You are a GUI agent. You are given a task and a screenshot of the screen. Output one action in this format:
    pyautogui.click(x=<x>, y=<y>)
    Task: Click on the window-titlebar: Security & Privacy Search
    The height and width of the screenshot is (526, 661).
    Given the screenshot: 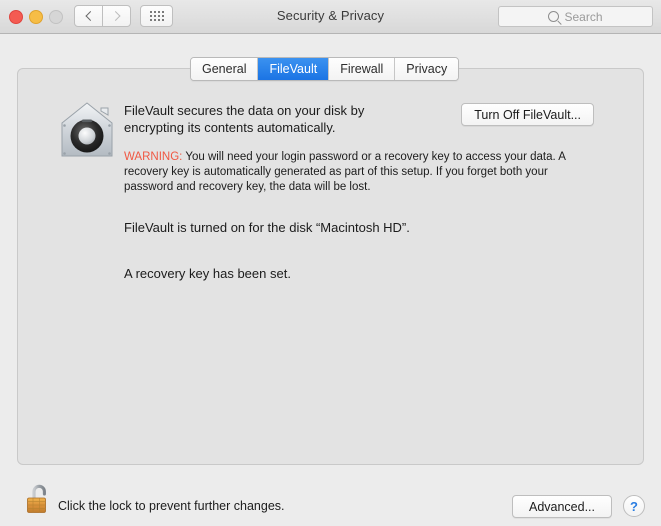 What is the action you would take?
    pyautogui.click(x=330, y=17)
    